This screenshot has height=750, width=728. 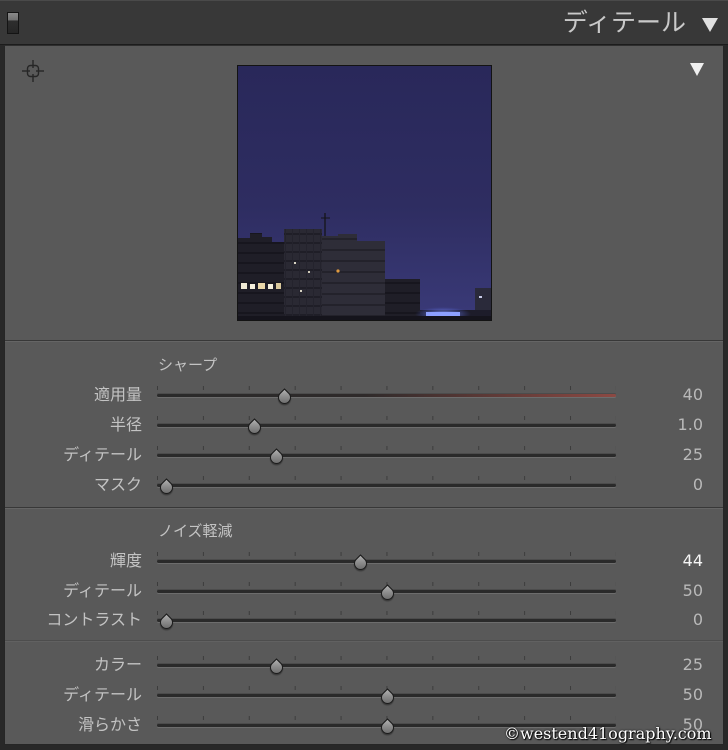 What do you see at coordinates (125, 560) in the screenshot?
I see `slider-label: 輝度` at bounding box center [125, 560].